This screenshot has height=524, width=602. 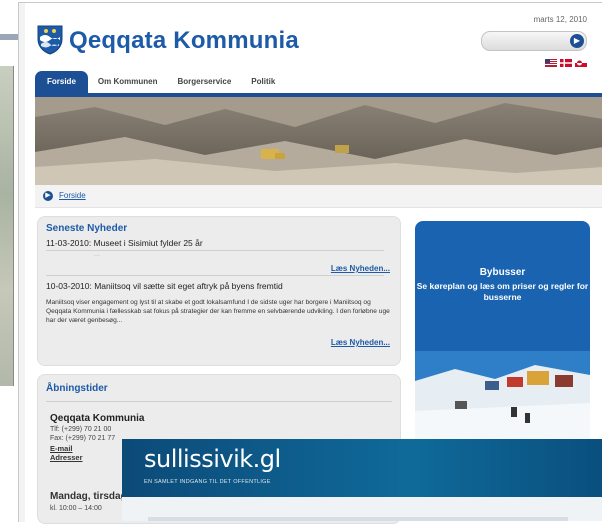 I want to click on opening-days: Mandag, tirsdag, so click(x=88, y=496).